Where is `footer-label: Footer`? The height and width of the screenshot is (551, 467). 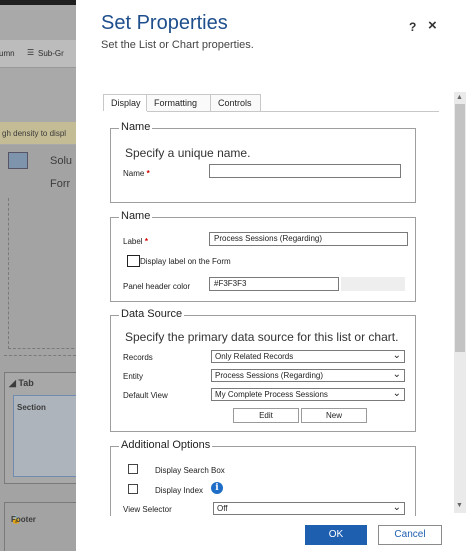 footer-label: Footer is located at coordinates (23, 519).